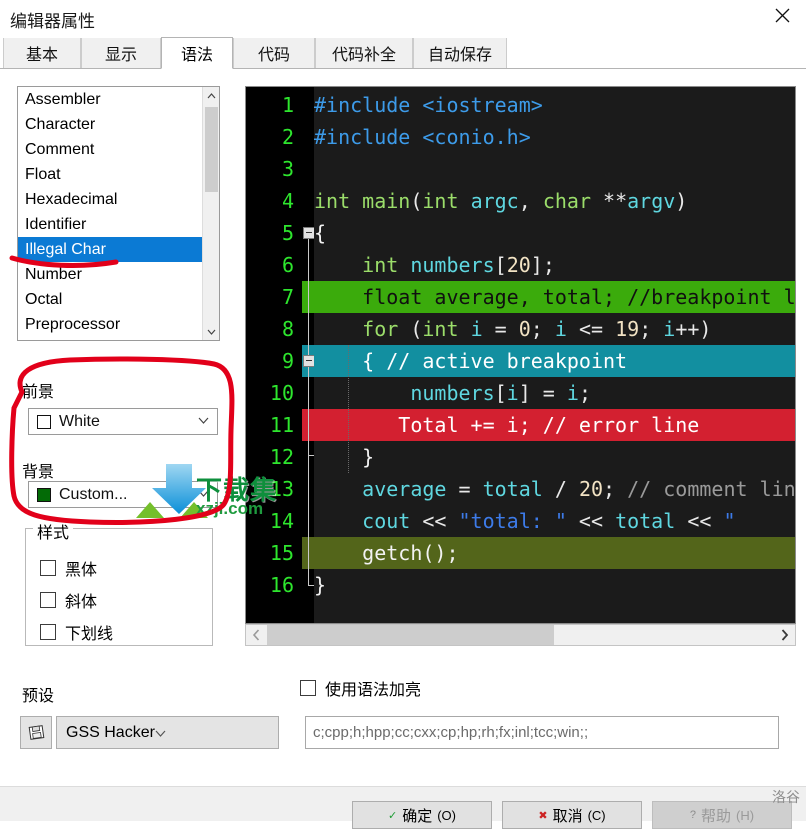  Describe the element at coordinates (782, 15) in the screenshot. I see `close-icon` at that location.